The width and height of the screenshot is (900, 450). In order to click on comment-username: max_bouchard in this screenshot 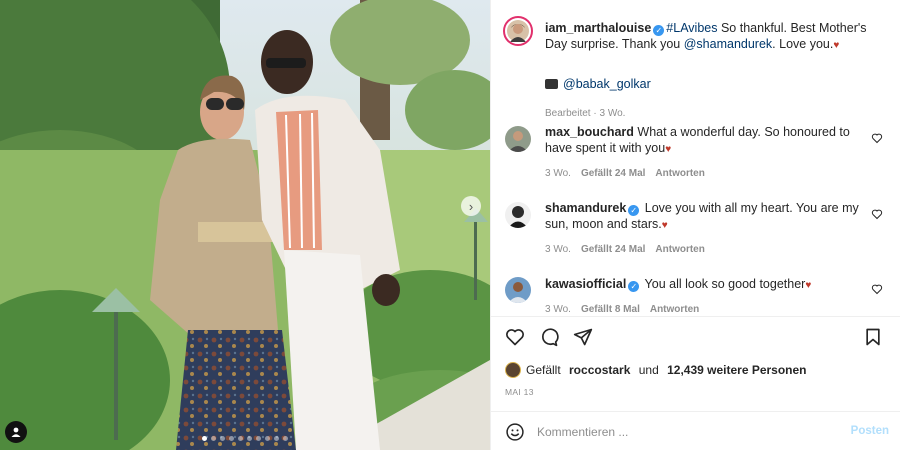, I will do `click(589, 132)`.